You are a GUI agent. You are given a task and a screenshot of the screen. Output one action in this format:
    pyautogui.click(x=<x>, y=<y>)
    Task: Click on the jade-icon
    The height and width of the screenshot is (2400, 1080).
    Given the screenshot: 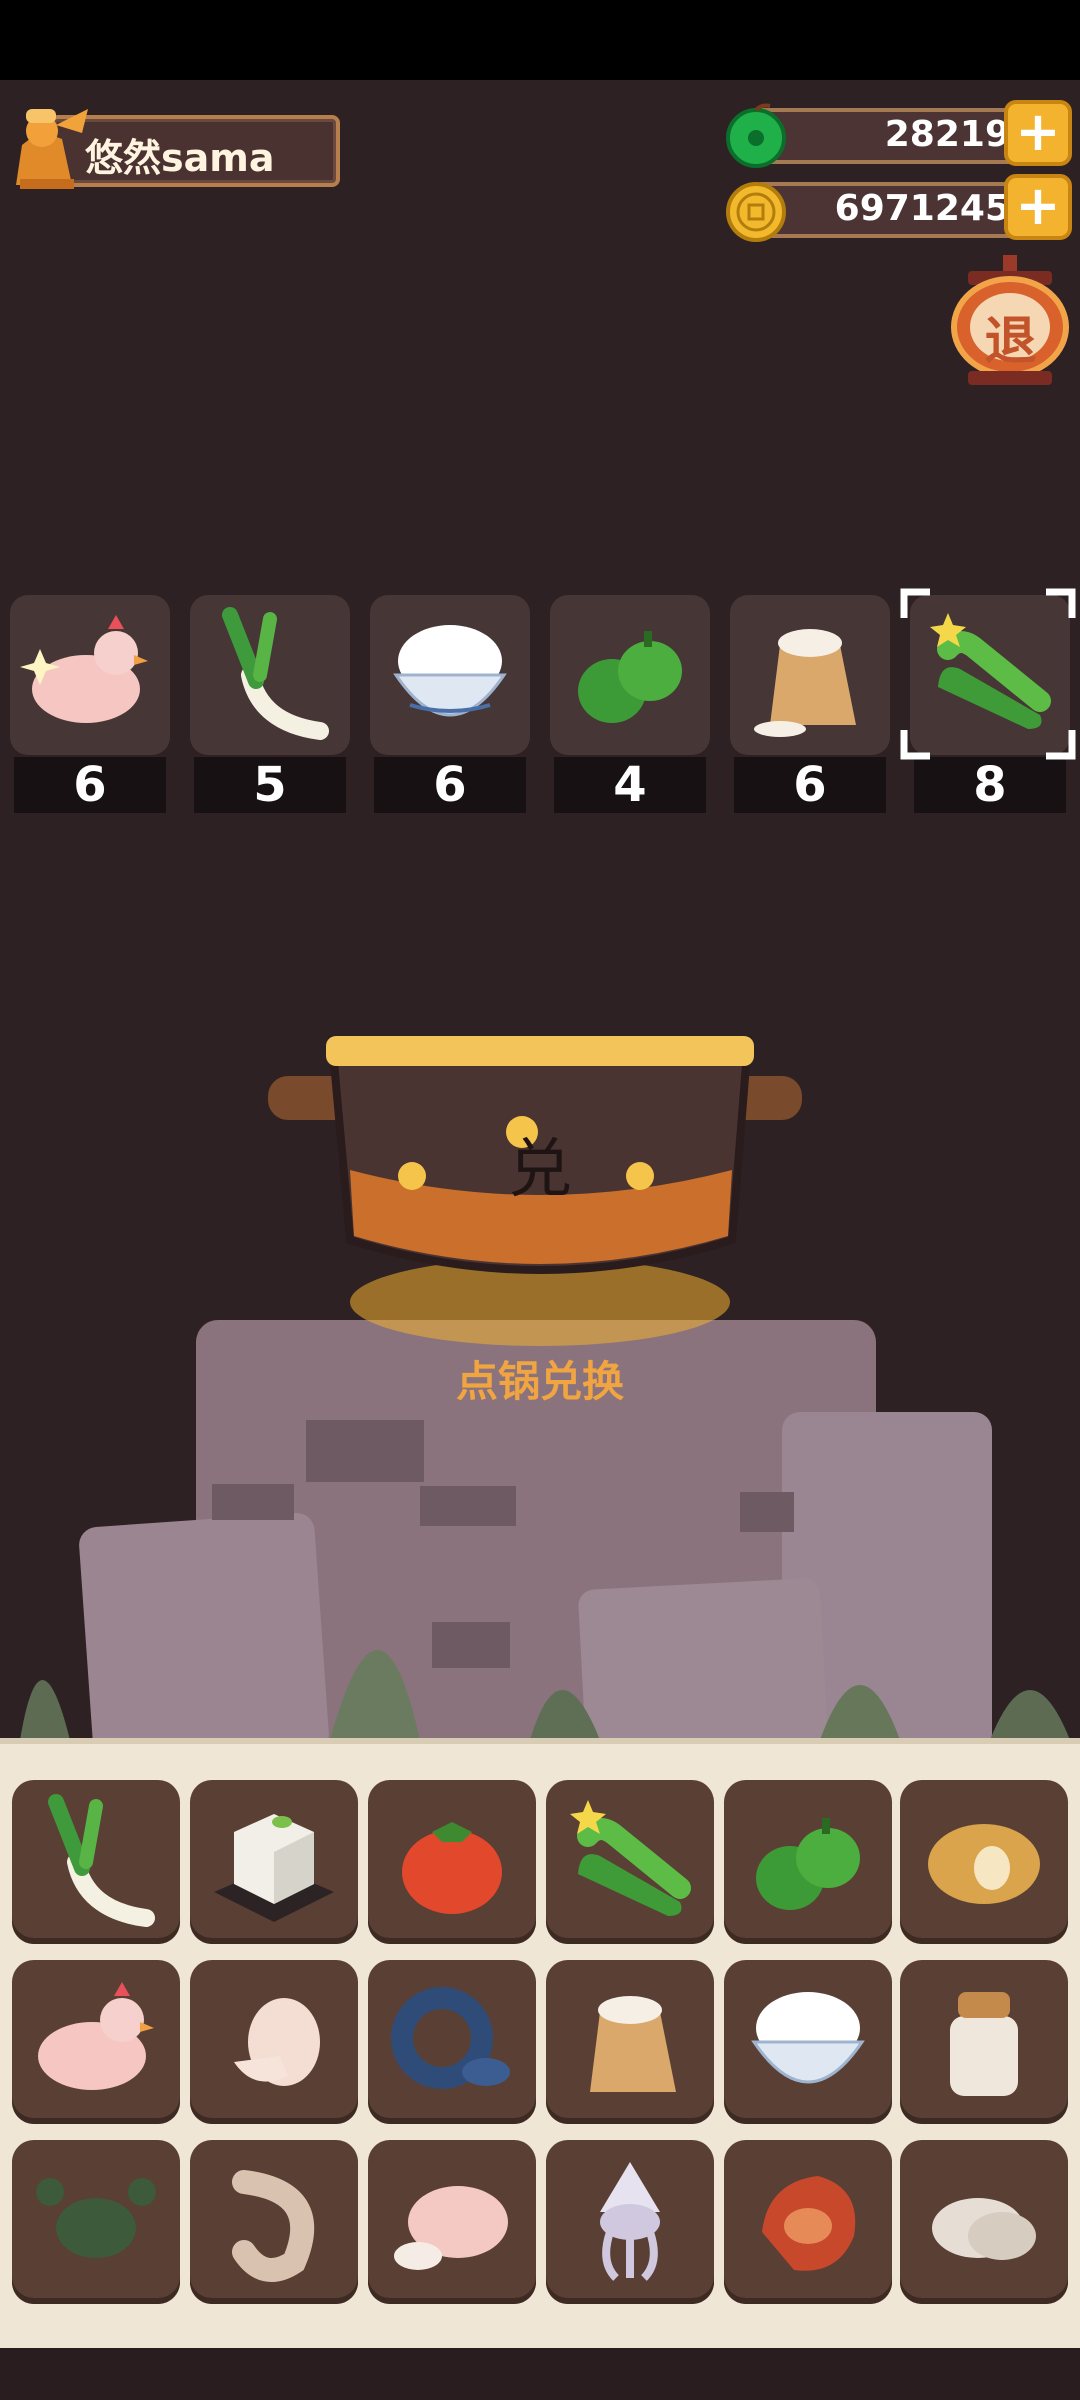 What is the action you would take?
    pyautogui.click(x=756, y=135)
    